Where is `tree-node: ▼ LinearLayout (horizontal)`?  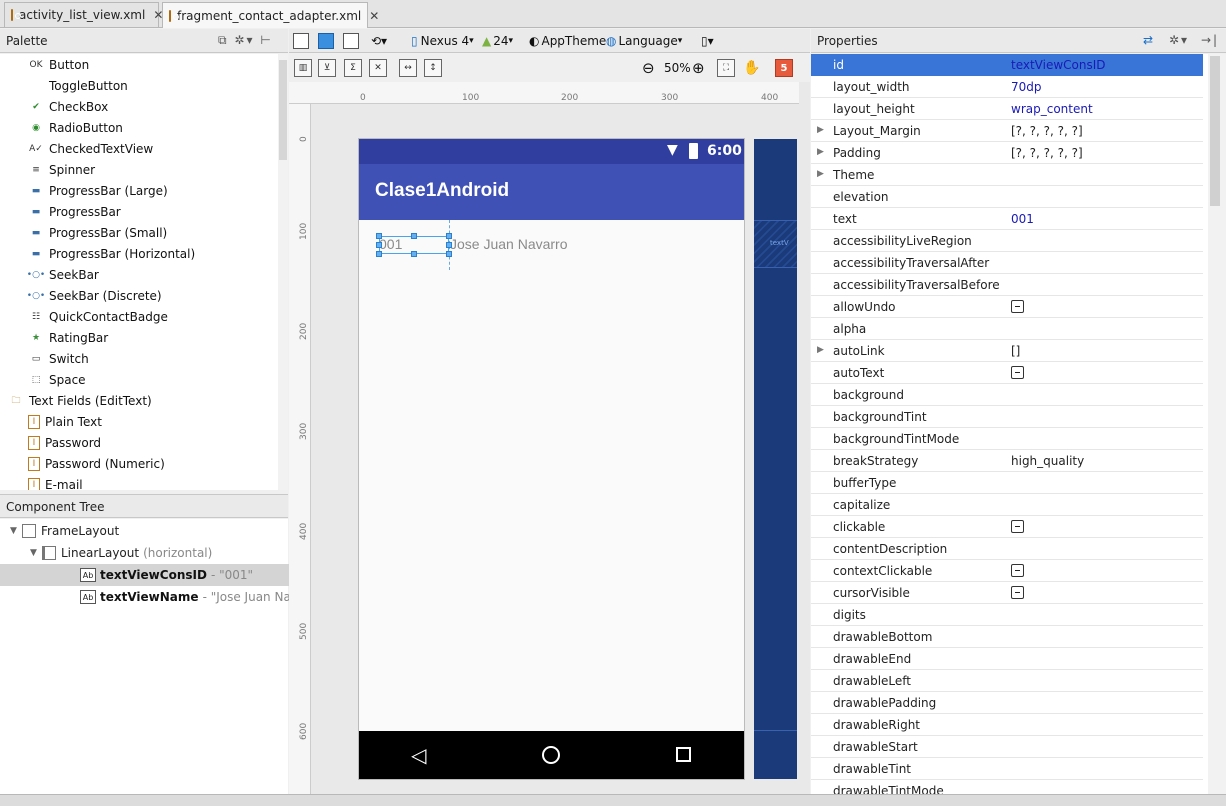 tree-node: ▼ LinearLayout (horizontal) is located at coordinates (159, 553).